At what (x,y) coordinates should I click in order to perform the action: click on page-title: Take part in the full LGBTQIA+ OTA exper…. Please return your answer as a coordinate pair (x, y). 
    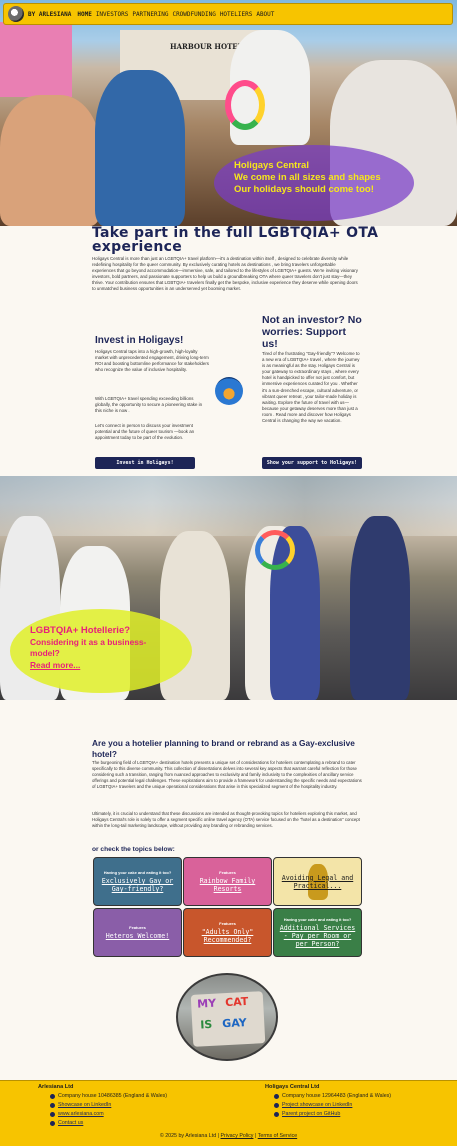
    Looking at the image, I should click on (235, 240).